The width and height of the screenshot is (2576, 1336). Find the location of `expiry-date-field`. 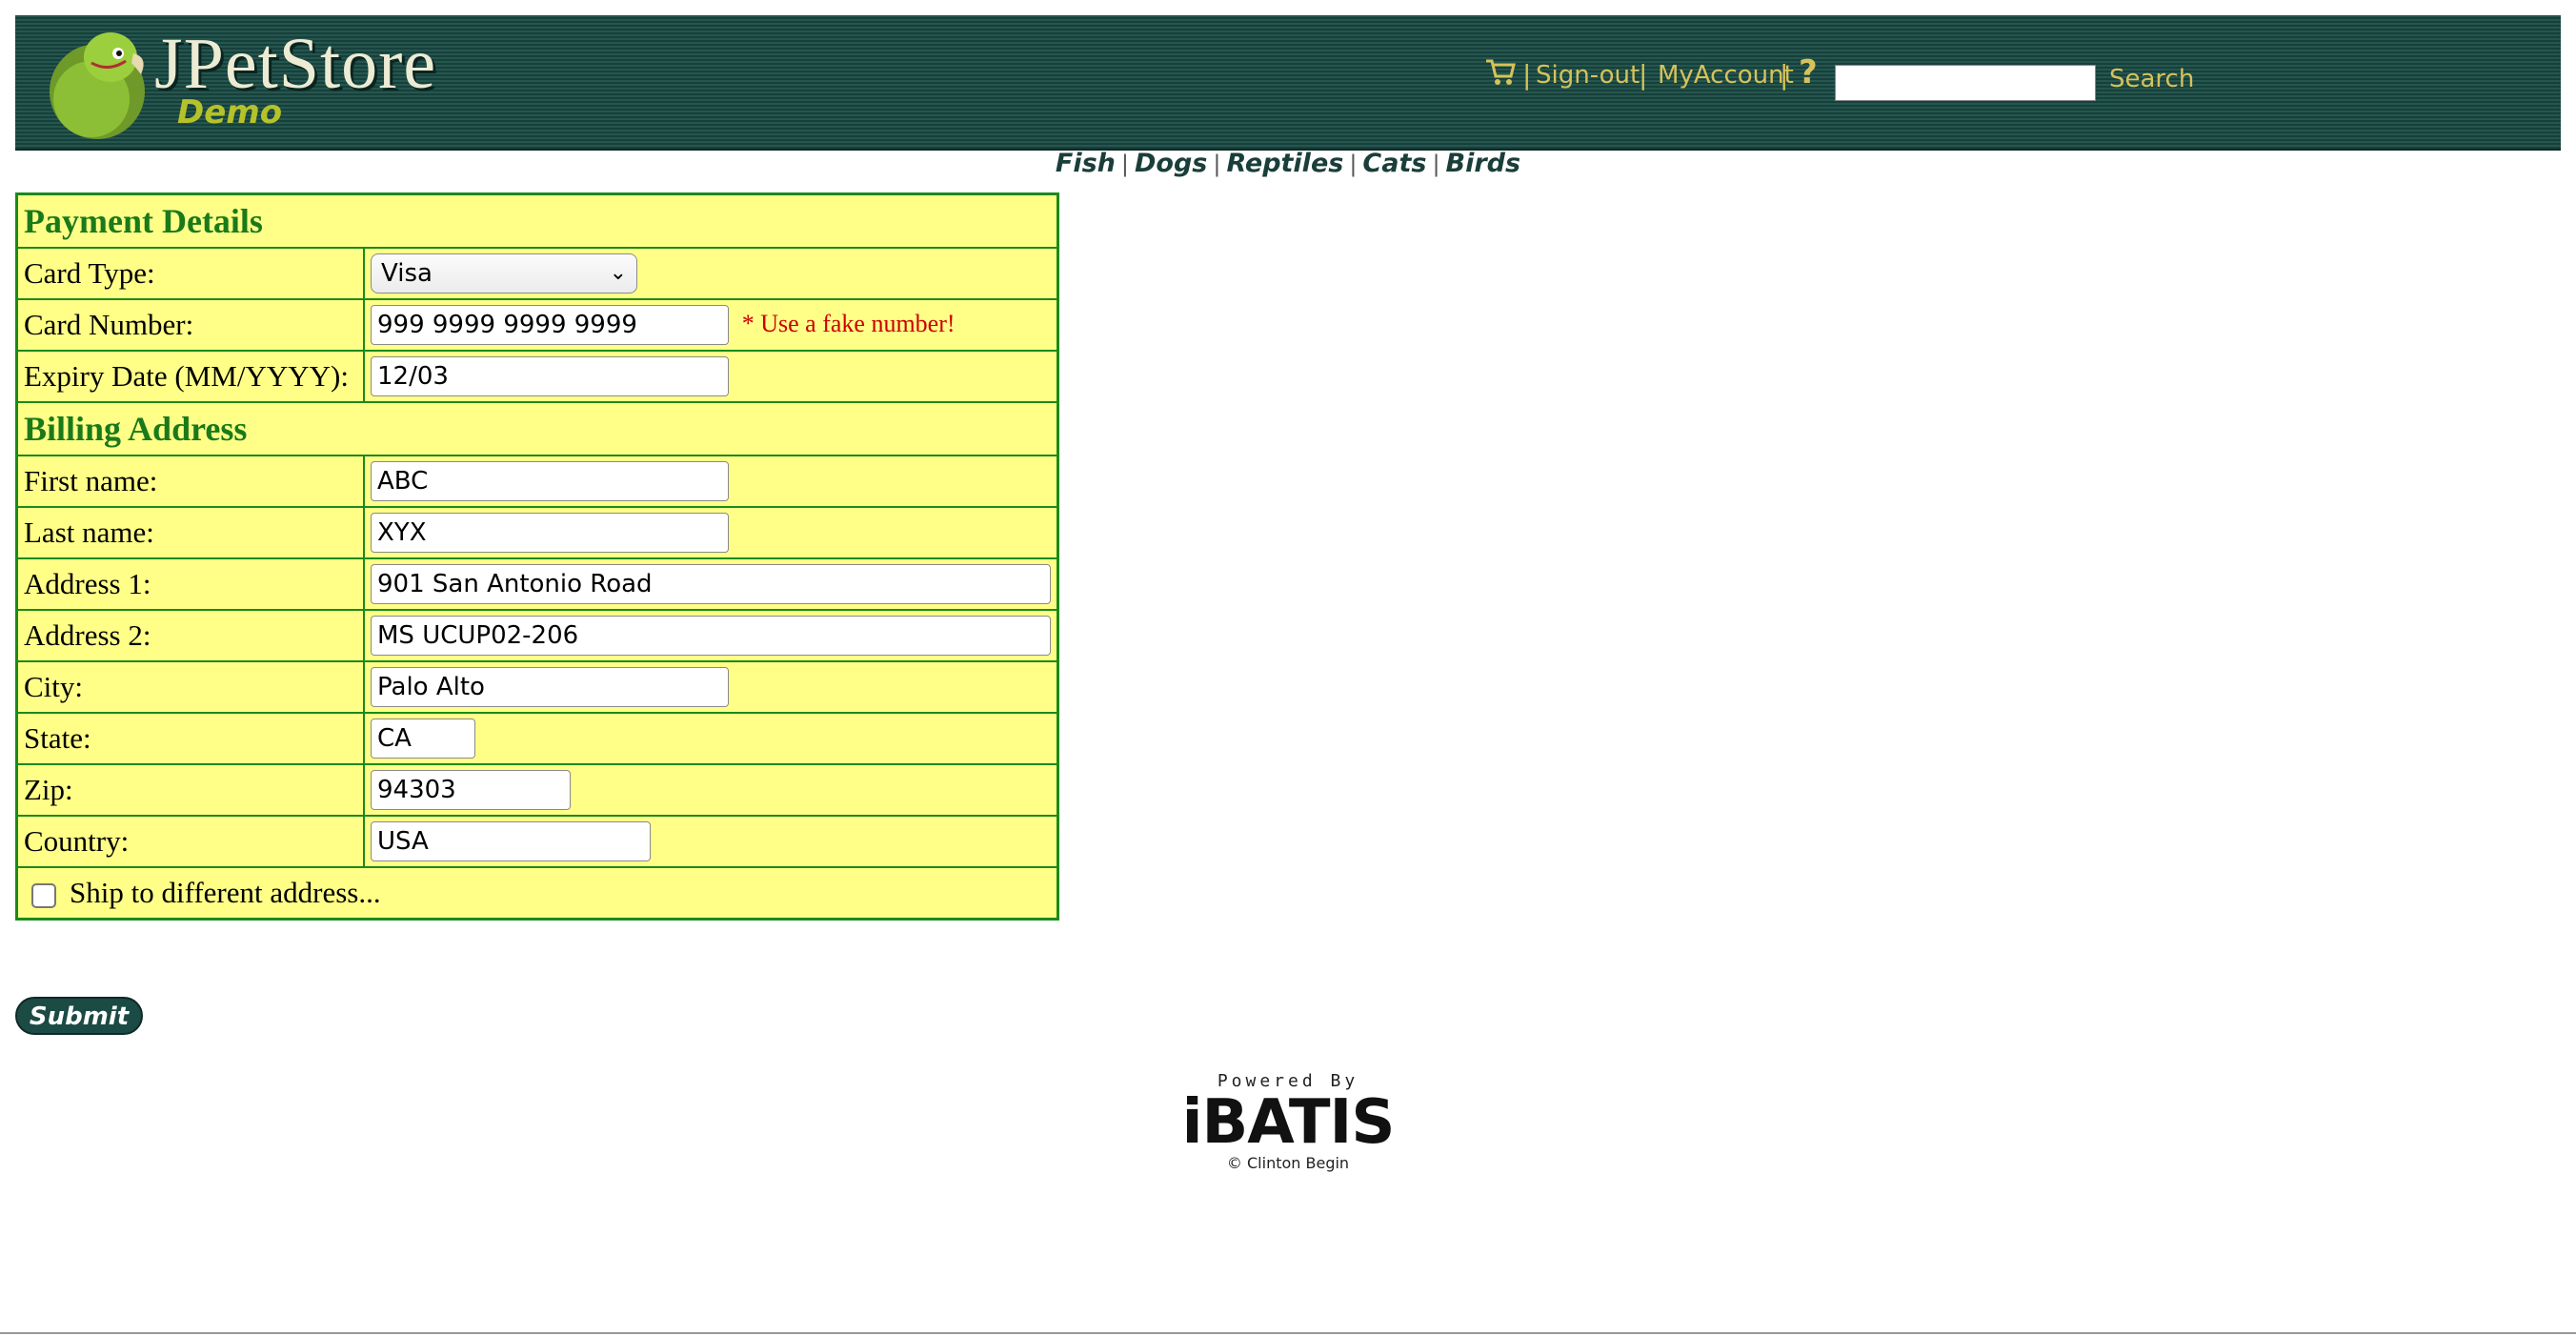

expiry-date-field is located at coordinates (550, 376).